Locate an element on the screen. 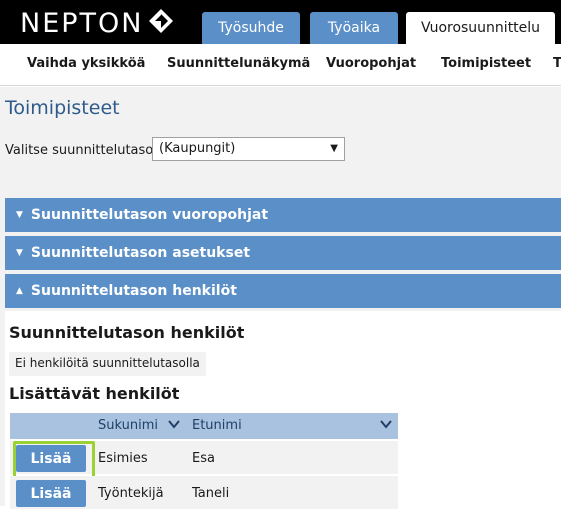  persons-table-header: Sukunimi Etunimi is located at coordinates (204, 426).